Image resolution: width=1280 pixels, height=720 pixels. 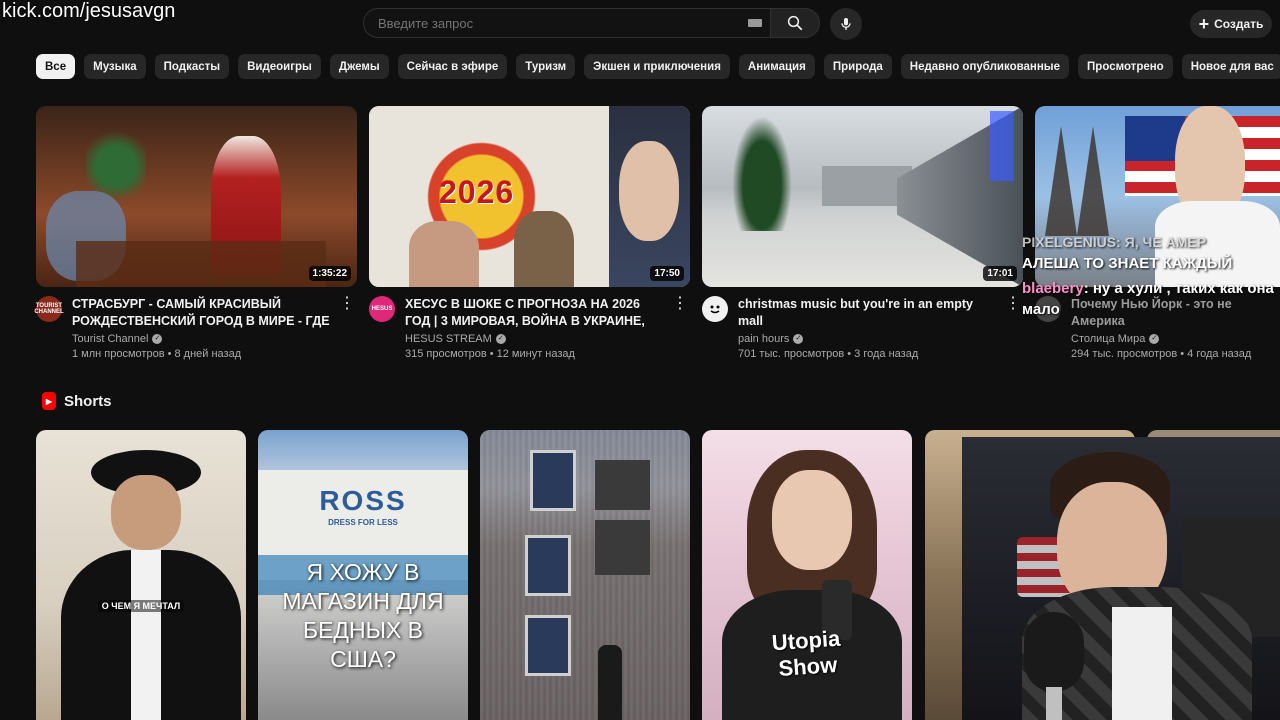 What do you see at coordinates (1230, 66) in the screenshot?
I see `chip-new-for-you: Новое для вас` at bounding box center [1230, 66].